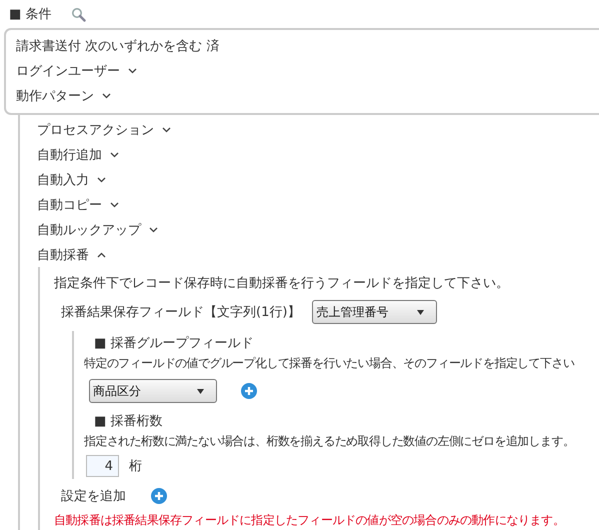  What do you see at coordinates (71, 255) in the screenshot?
I see `action-toggle: 自動採番` at bounding box center [71, 255].